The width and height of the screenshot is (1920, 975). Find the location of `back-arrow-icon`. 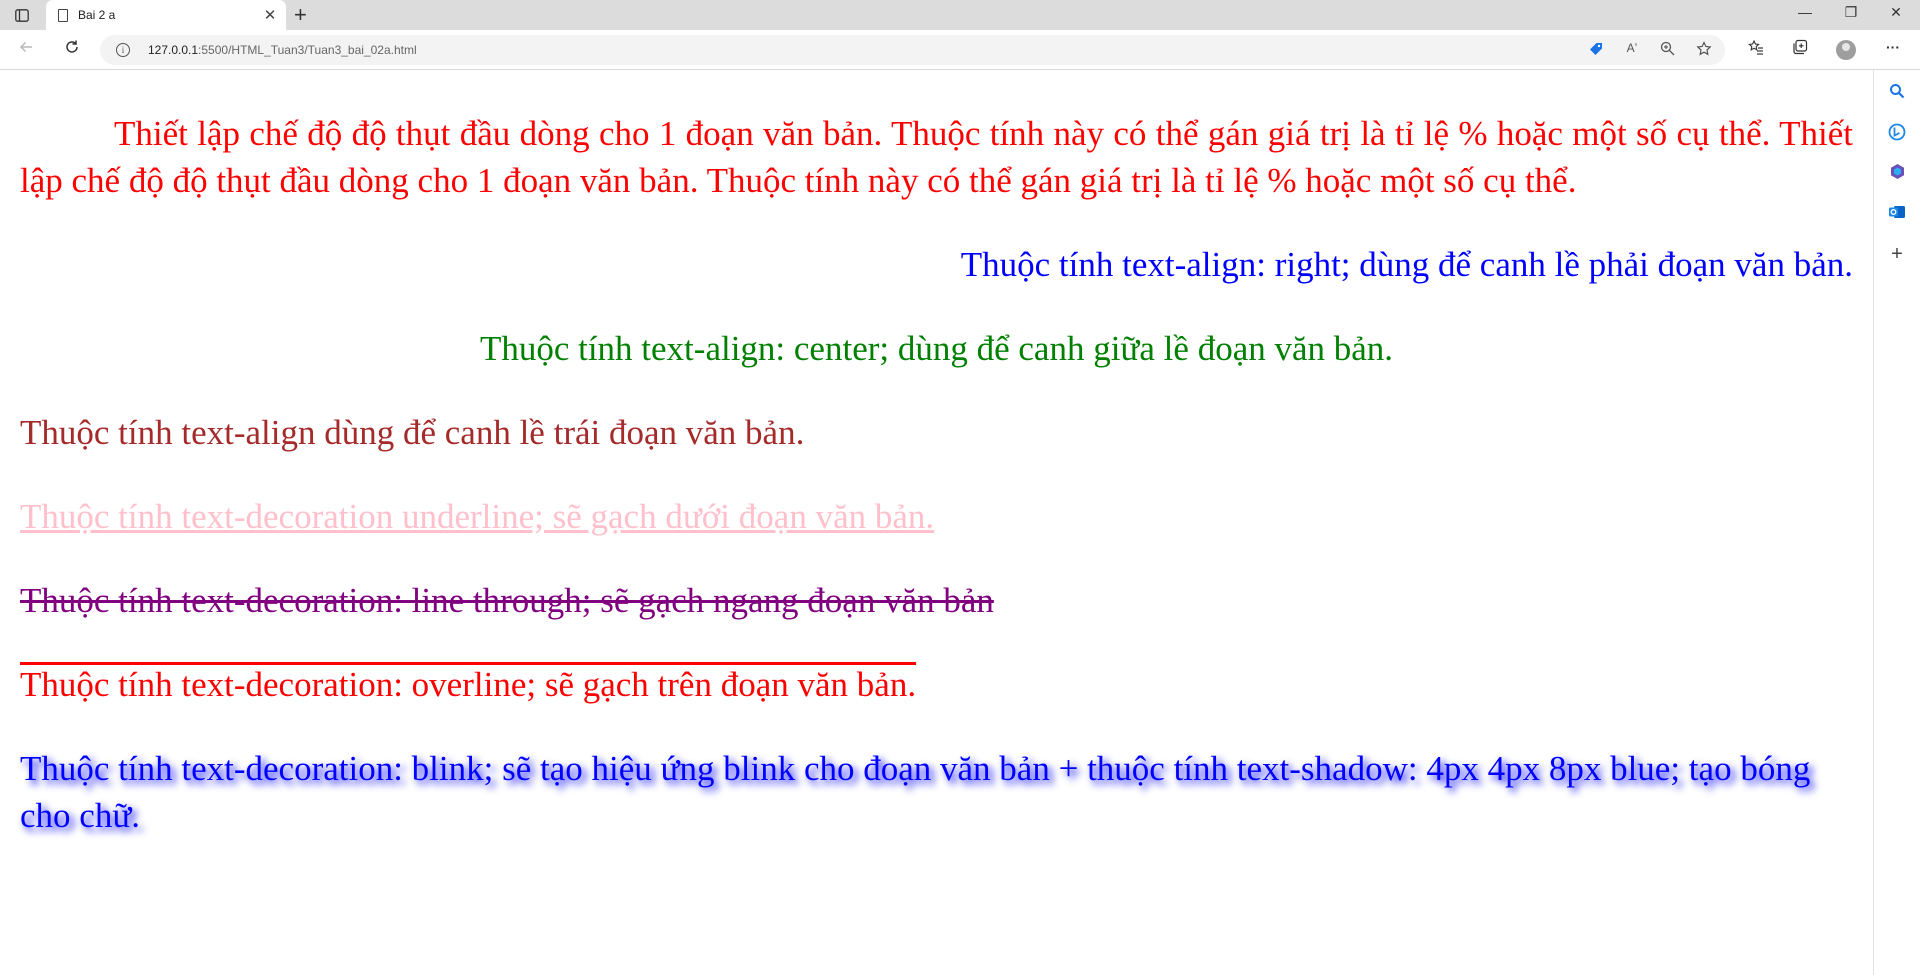

back-arrow-icon is located at coordinates (26, 49).